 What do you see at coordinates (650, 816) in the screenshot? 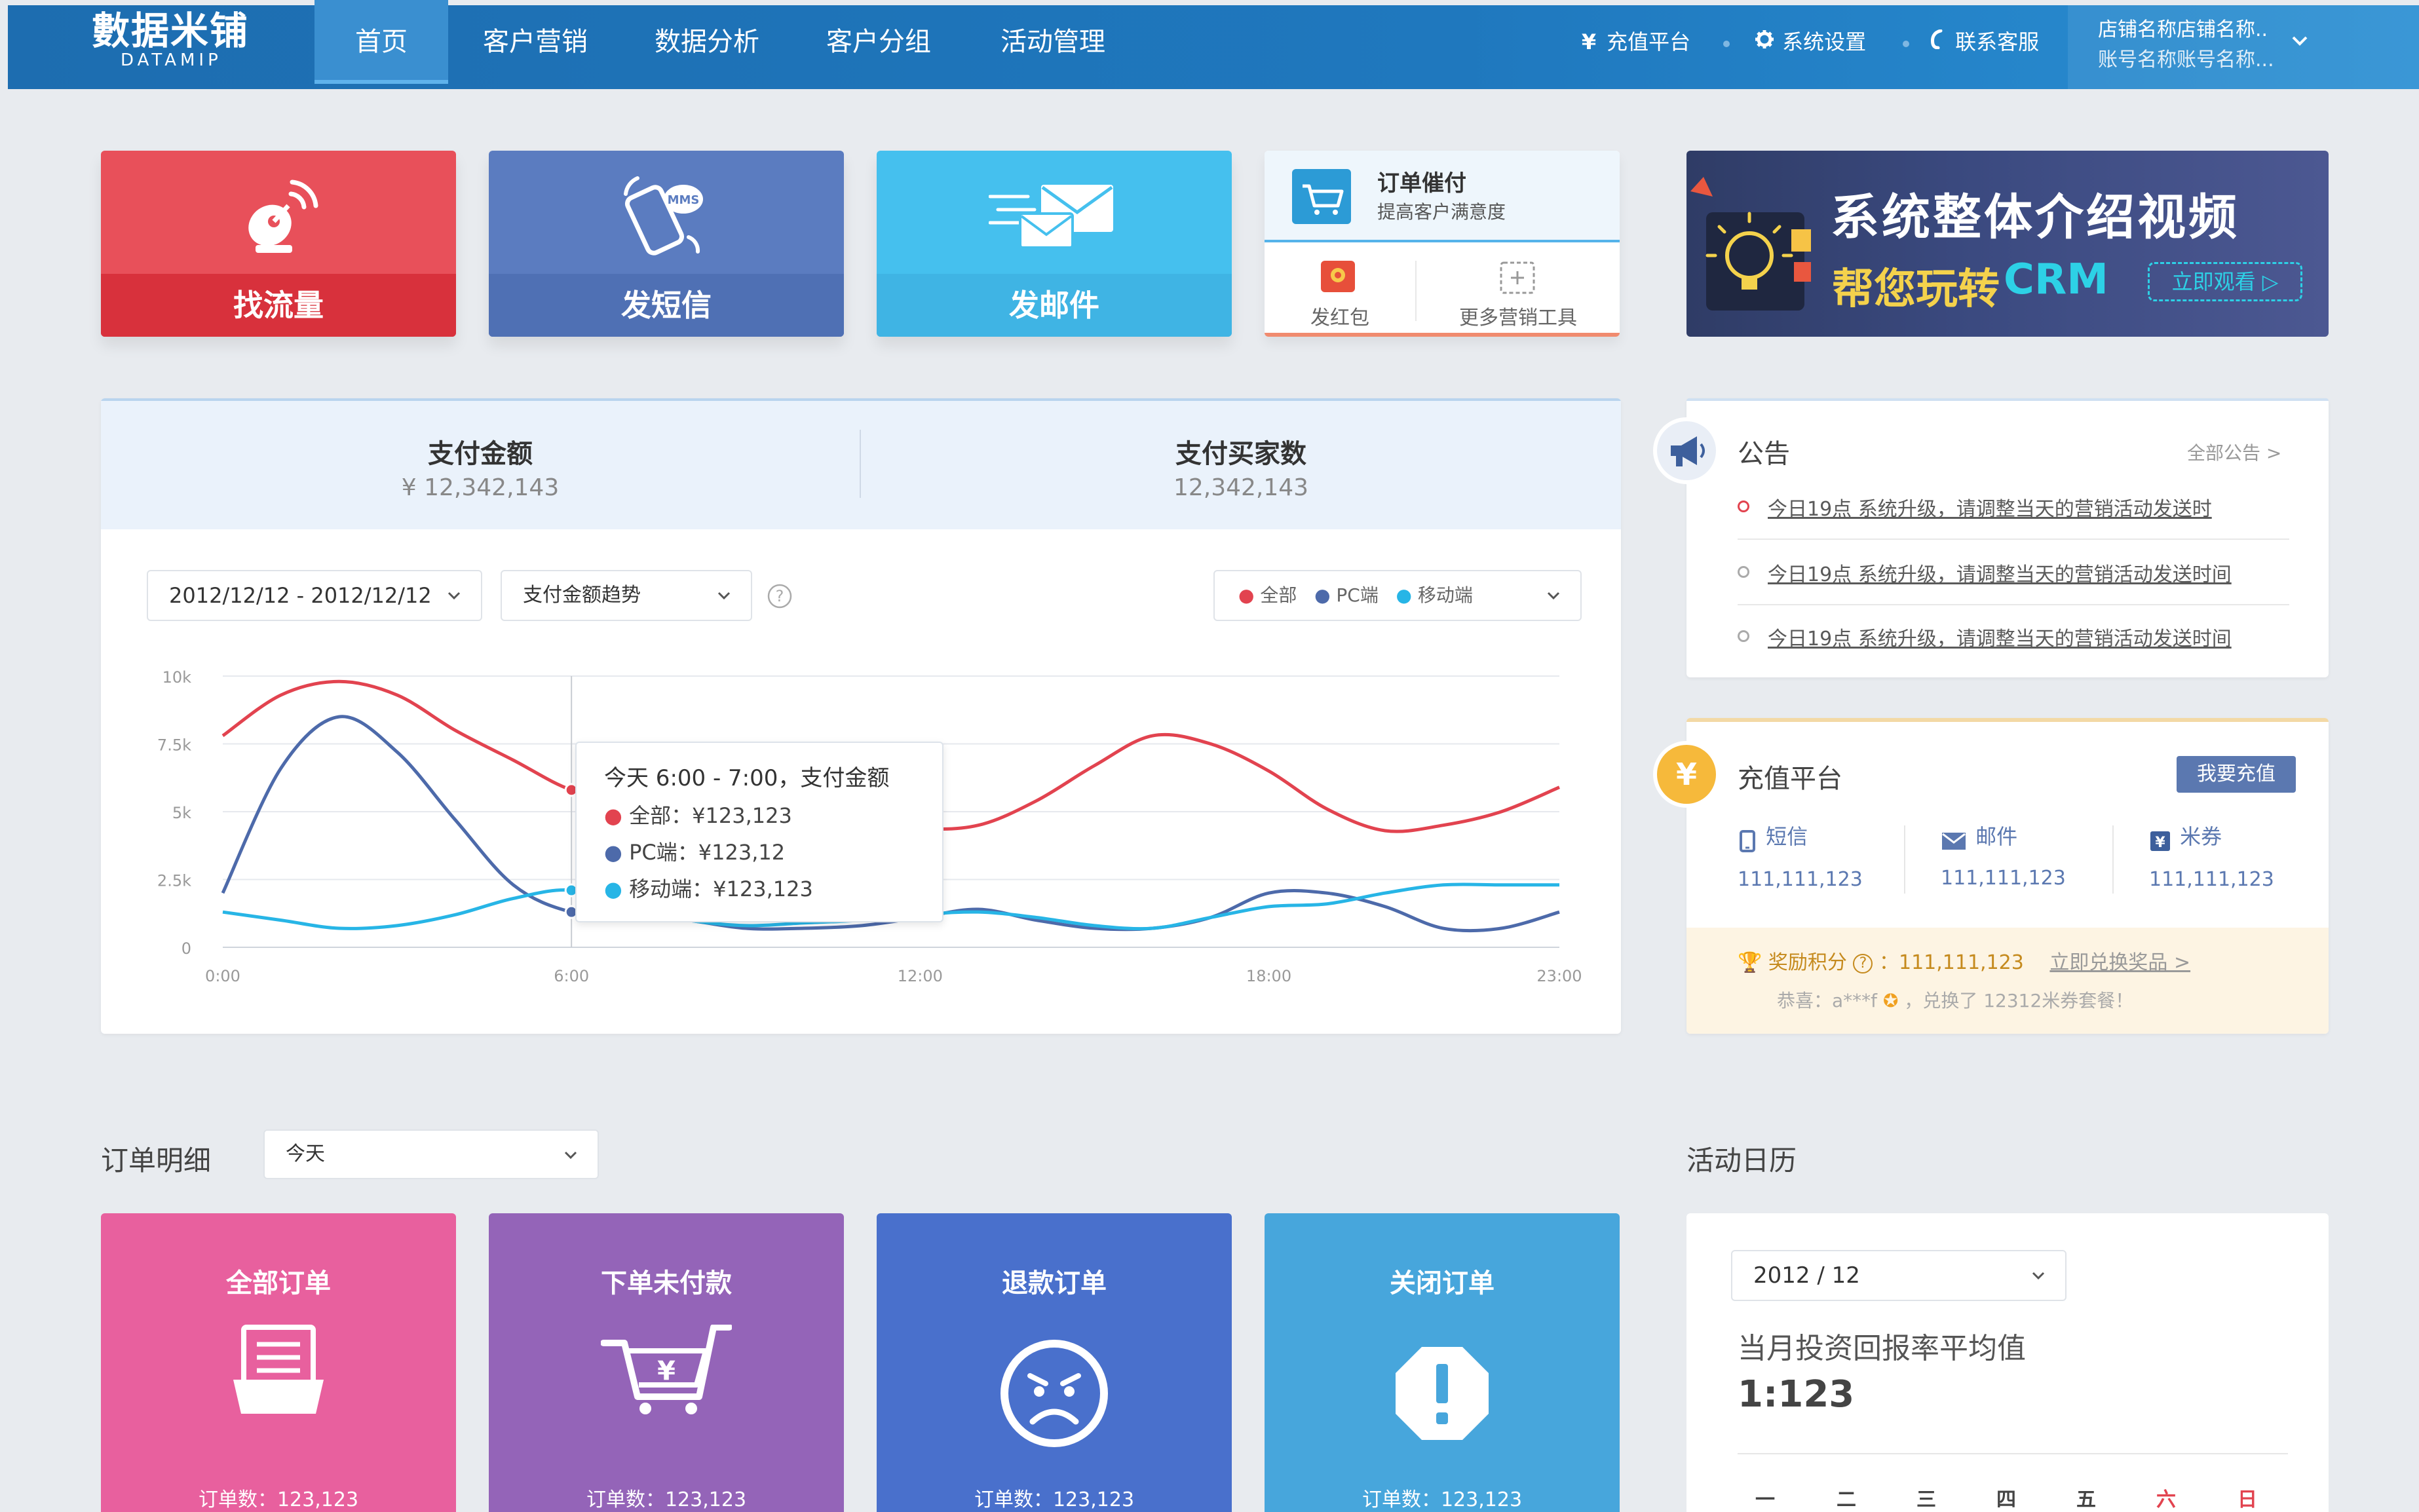
I see `tooltip-row-name: 全部` at bounding box center [650, 816].